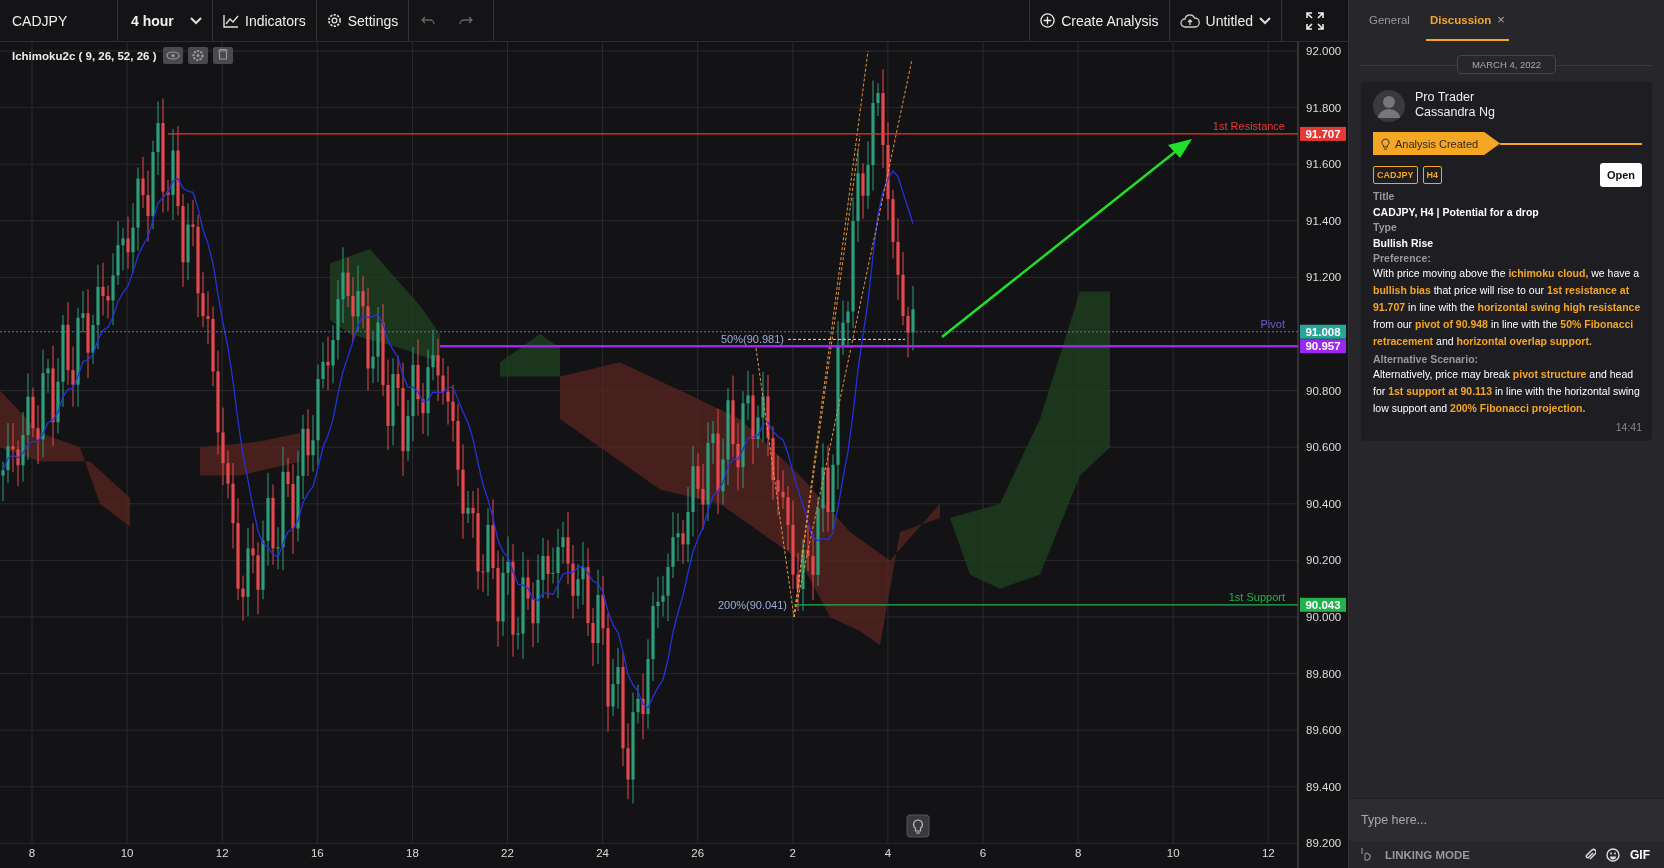 The image size is (1664, 868). What do you see at coordinates (1445, 97) in the screenshot?
I see `author-role: Pro Trader` at bounding box center [1445, 97].